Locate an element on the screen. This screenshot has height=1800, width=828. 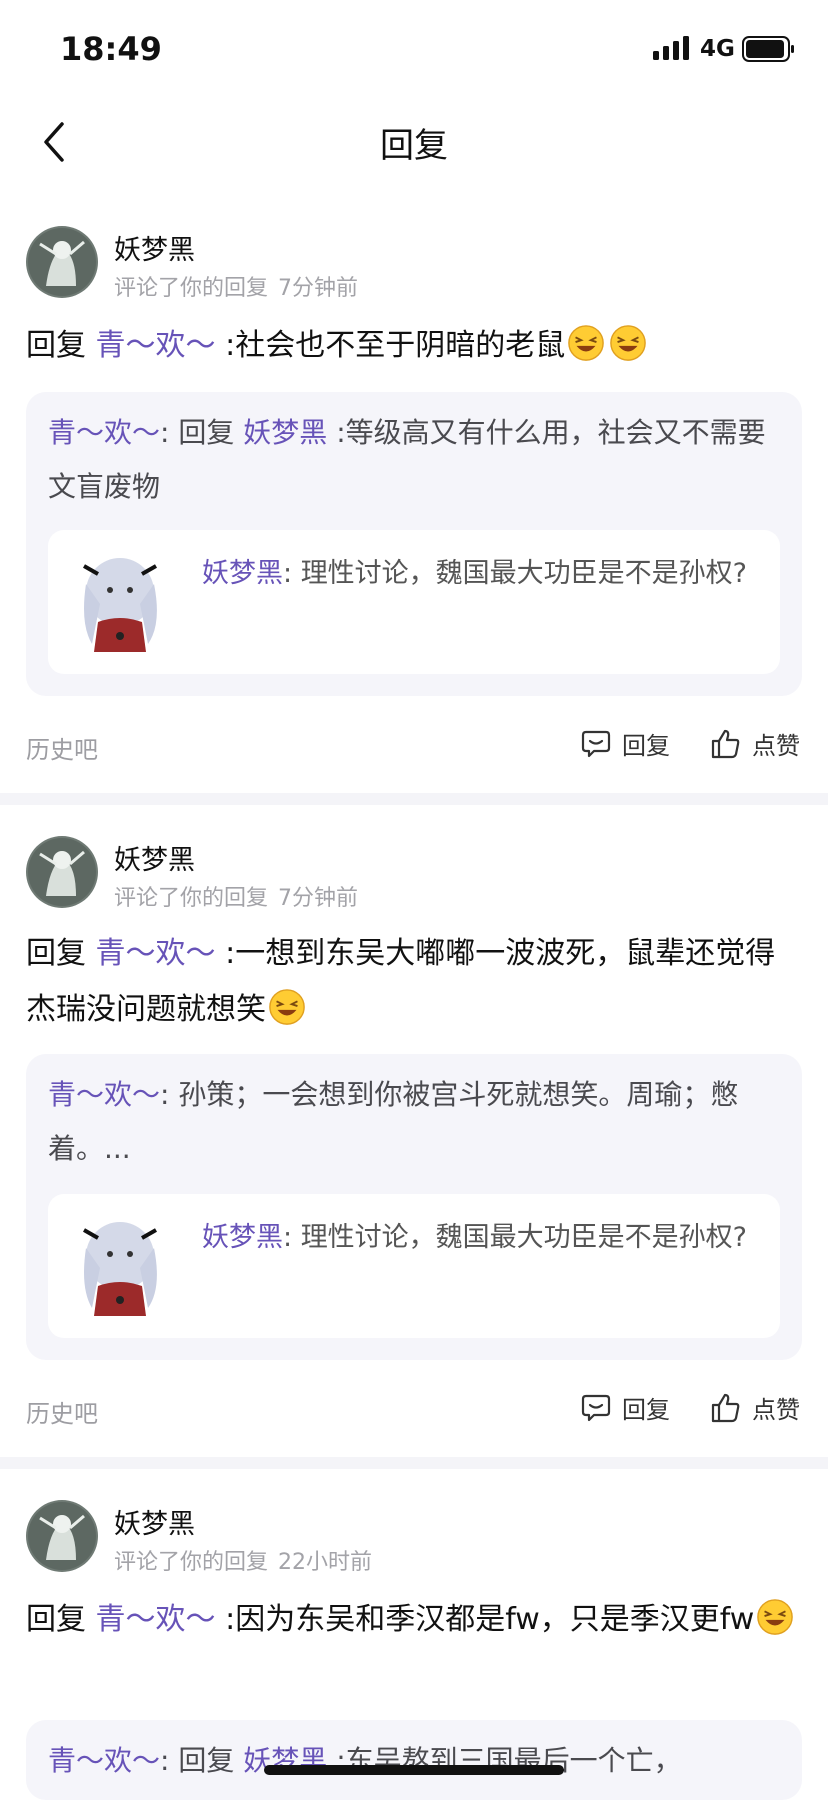
comment-body: :因为东吴和季汉都是fw，只是季汉更fw is located at coordinates (490, 1619).